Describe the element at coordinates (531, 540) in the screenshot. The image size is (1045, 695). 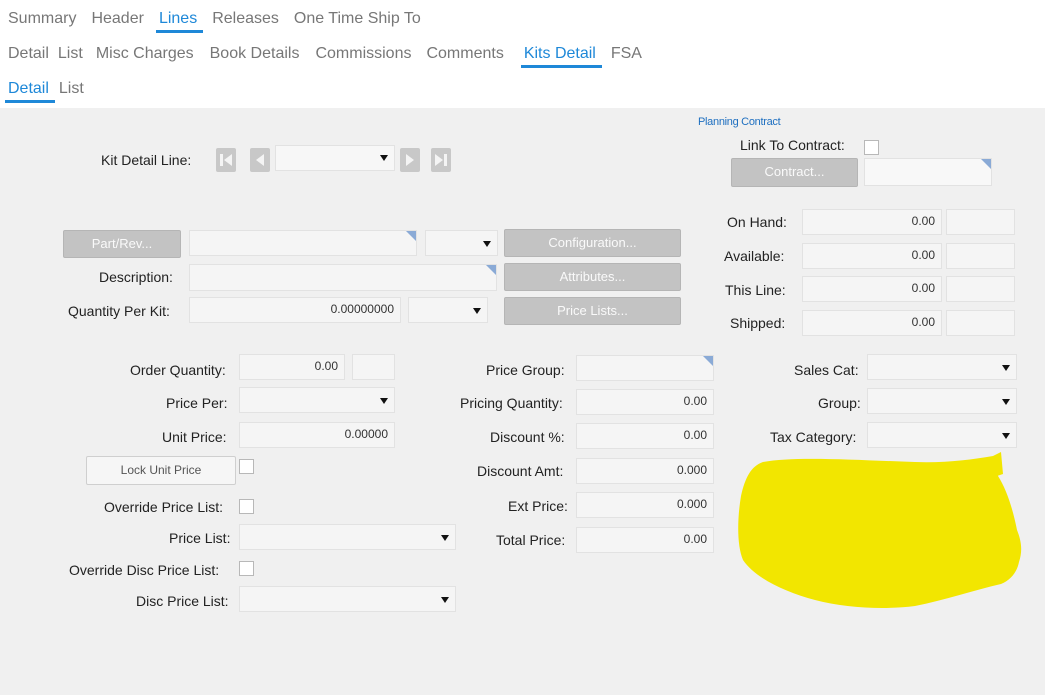
I see `total-price-label: Total Price:` at that location.